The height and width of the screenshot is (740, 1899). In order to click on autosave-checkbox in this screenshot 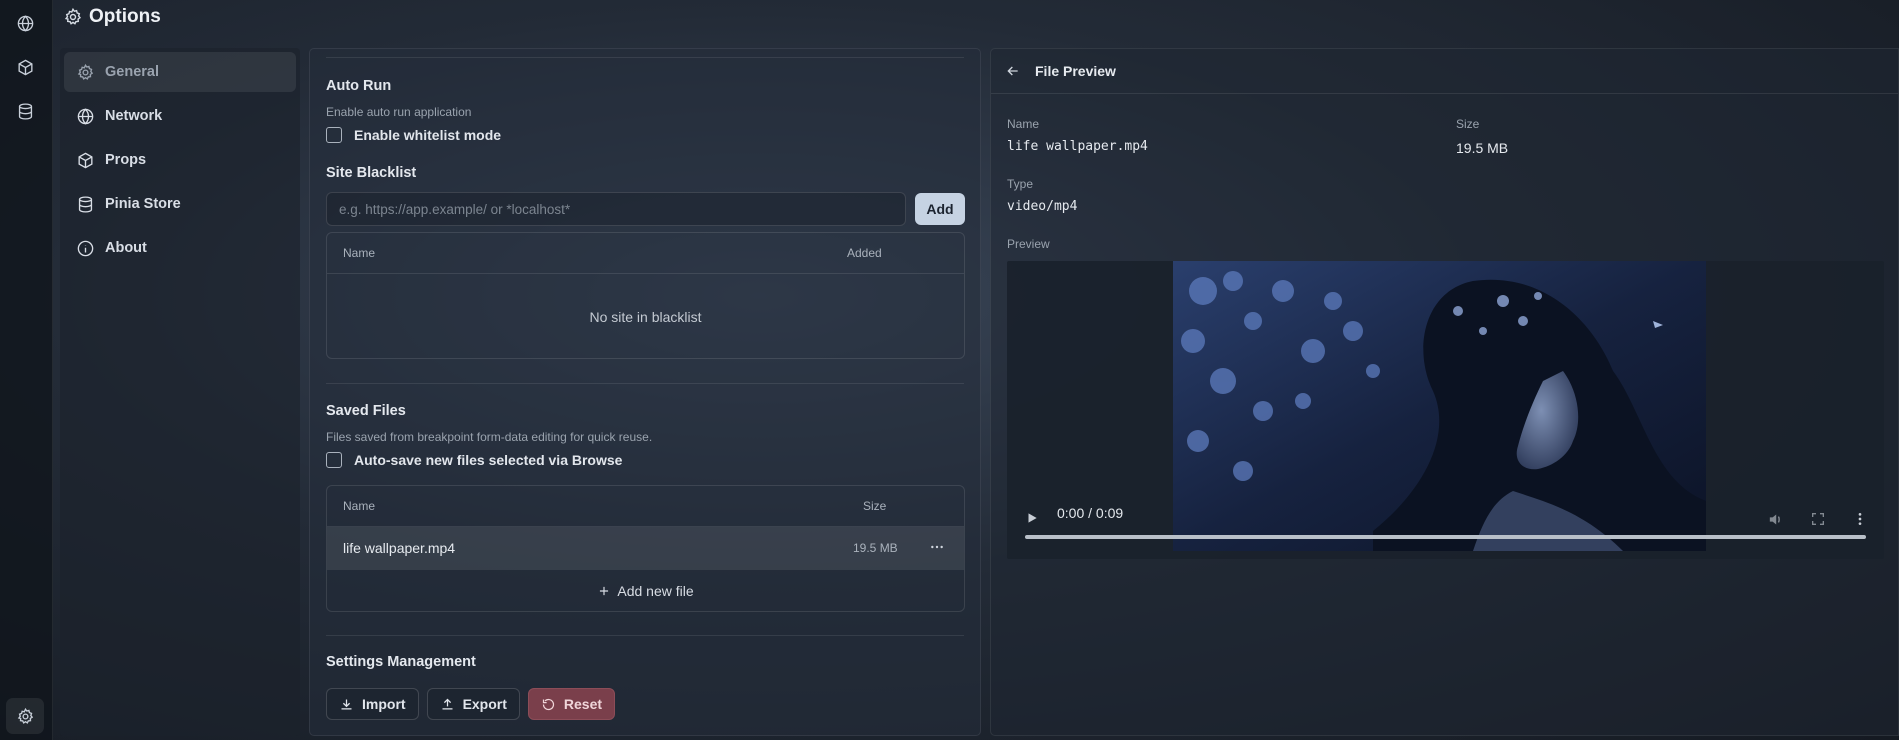, I will do `click(334, 460)`.